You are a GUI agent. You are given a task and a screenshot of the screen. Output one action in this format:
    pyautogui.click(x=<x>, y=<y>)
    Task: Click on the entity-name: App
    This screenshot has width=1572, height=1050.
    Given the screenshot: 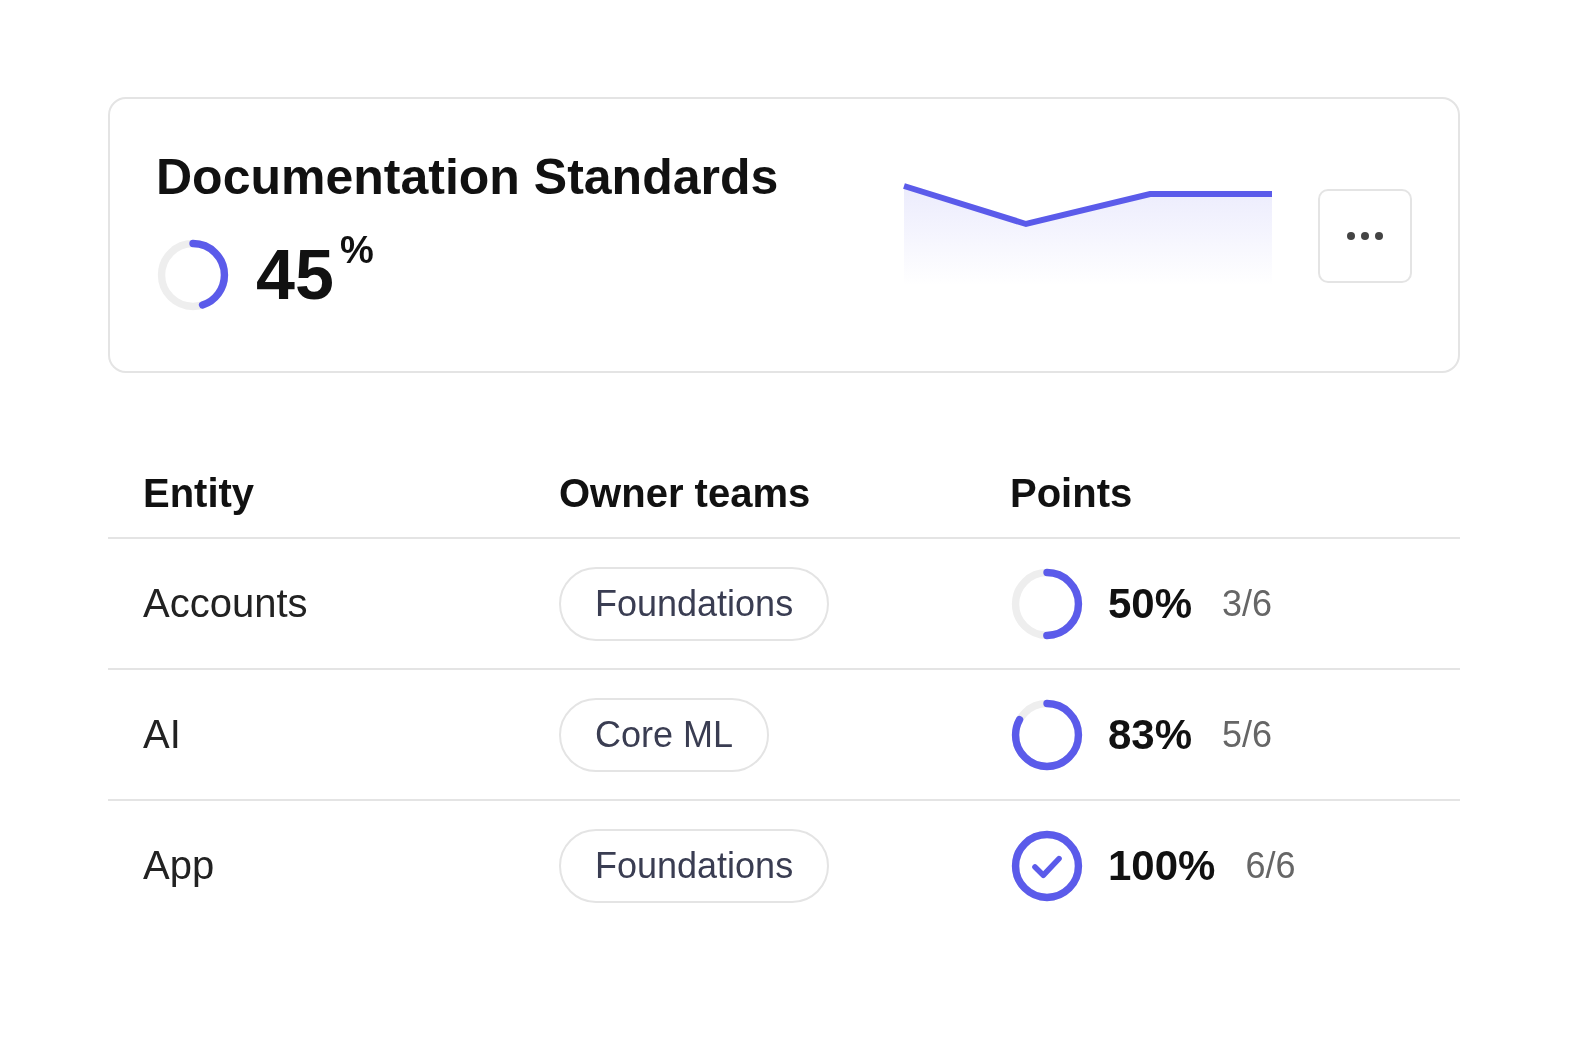 What is the action you would take?
    pyautogui.click(x=179, y=865)
    